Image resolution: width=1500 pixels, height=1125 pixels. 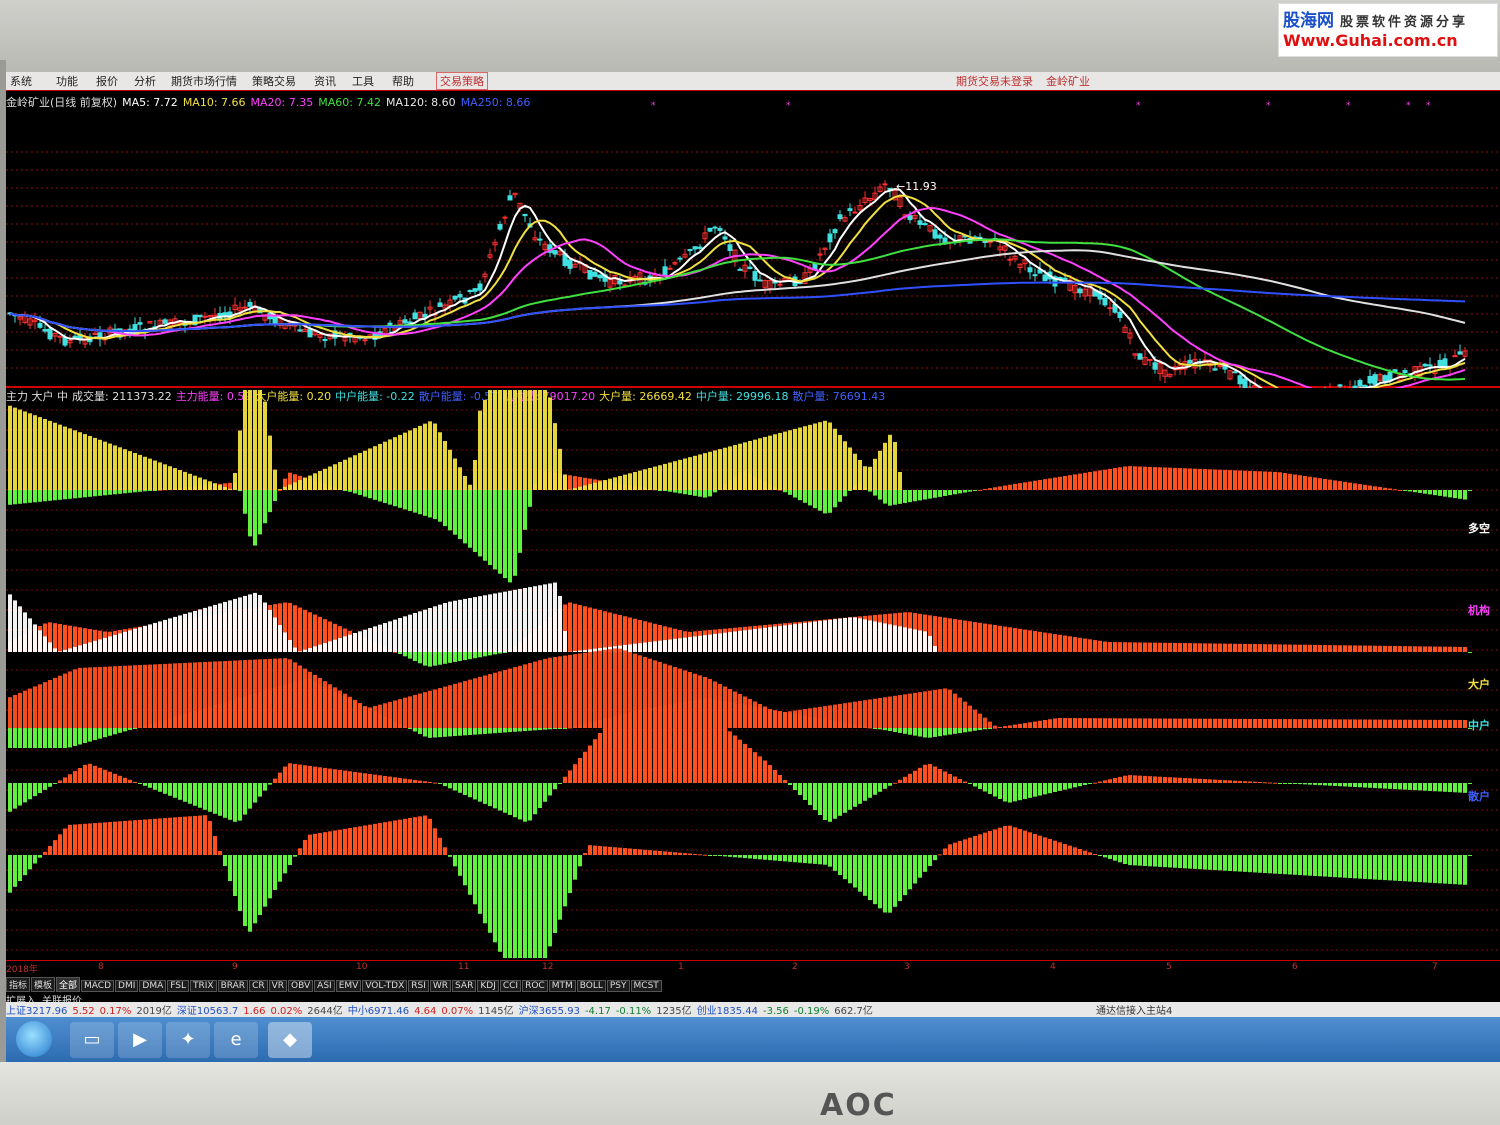 What do you see at coordinates (348, 986) in the screenshot?
I see `indicator-tab: EMV` at bounding box center [348, 986].